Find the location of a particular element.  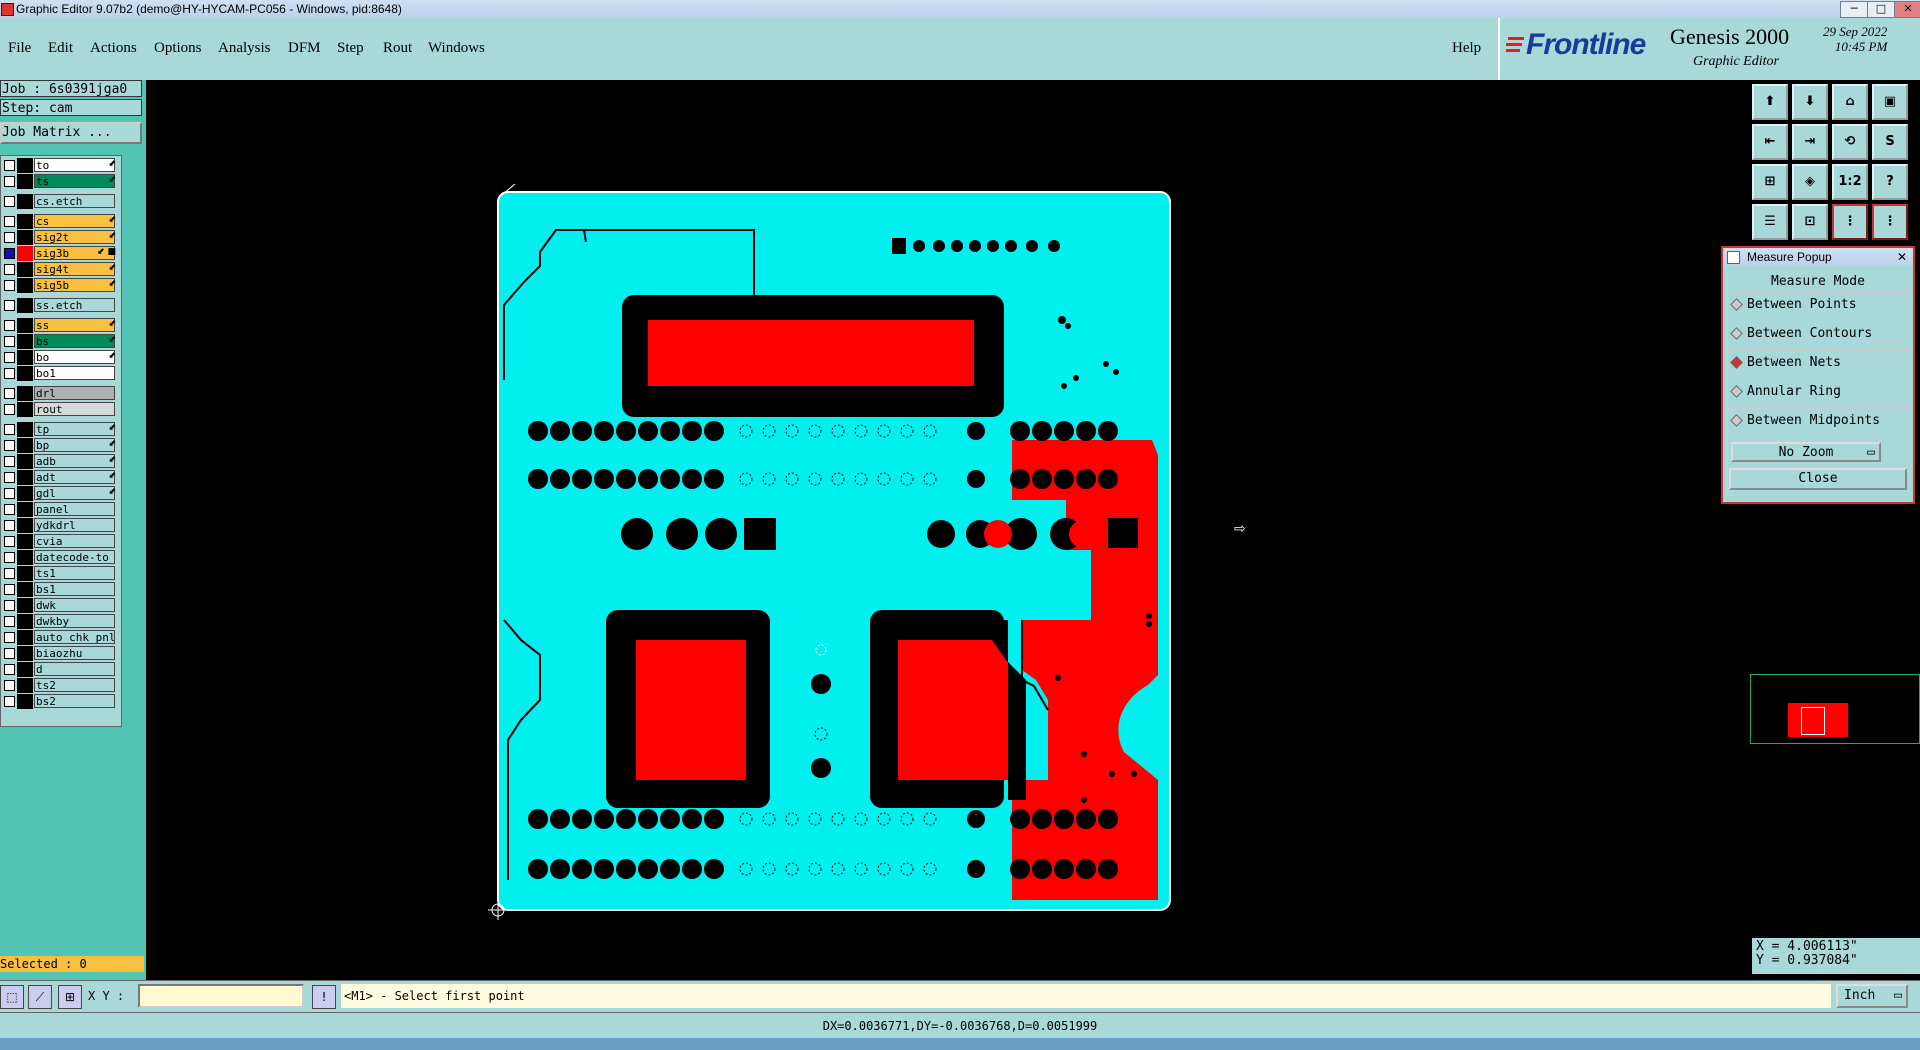

measure-option-between-midpoints: Between Midpoints is located at coordinates (1820, 420).